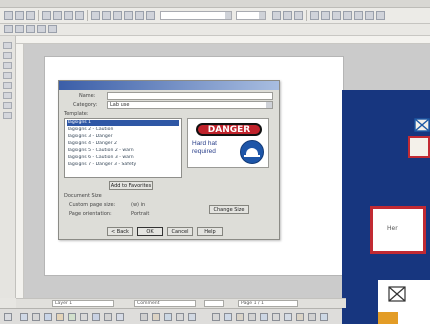 This screenshot has height=324, width=430. What do you see at coordinates (8, 317) in the screenshot?
I see `start-icon` at bounding box center [8, 317].